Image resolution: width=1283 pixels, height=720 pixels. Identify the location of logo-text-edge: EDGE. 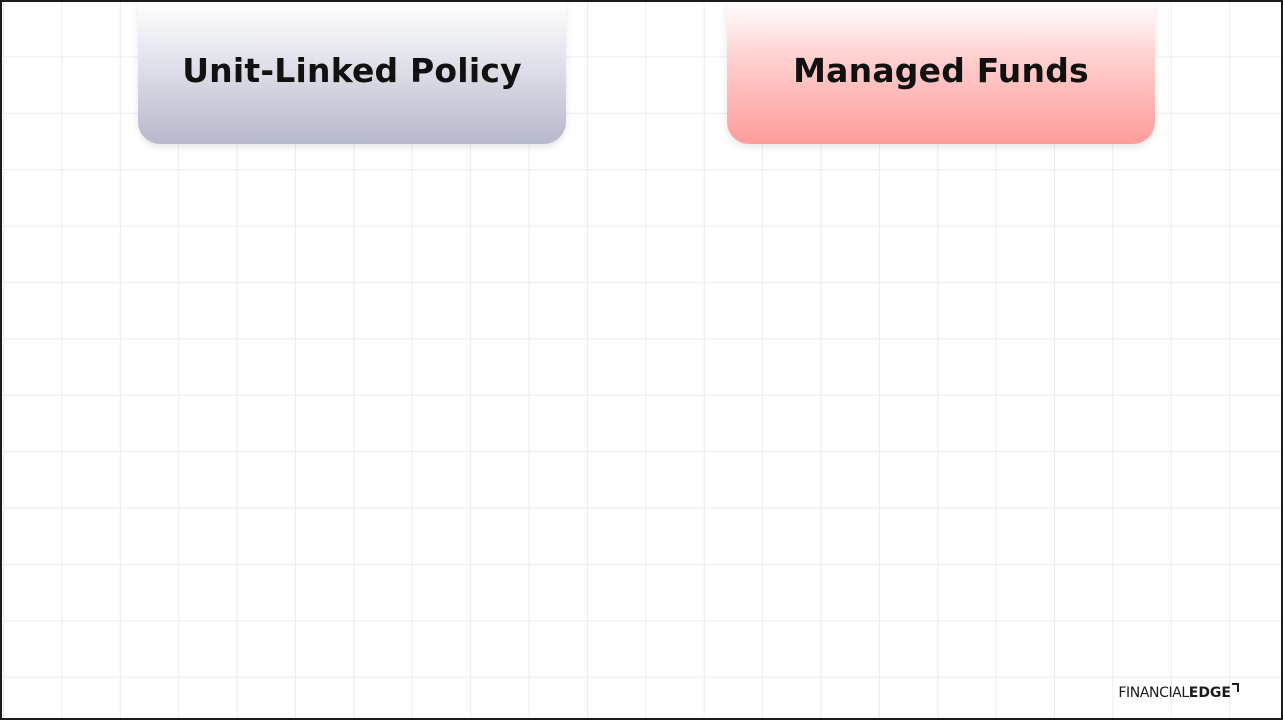
(1209, 693).